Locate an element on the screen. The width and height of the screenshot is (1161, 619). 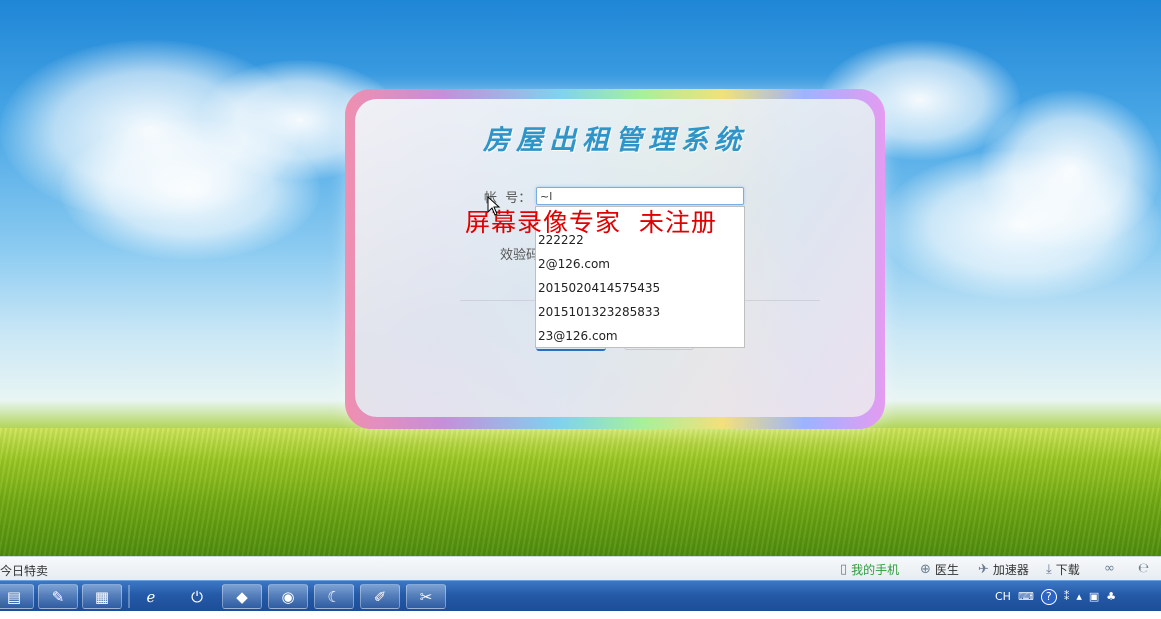
rocket-icon: ✈ is located at coordinates (983, 569).